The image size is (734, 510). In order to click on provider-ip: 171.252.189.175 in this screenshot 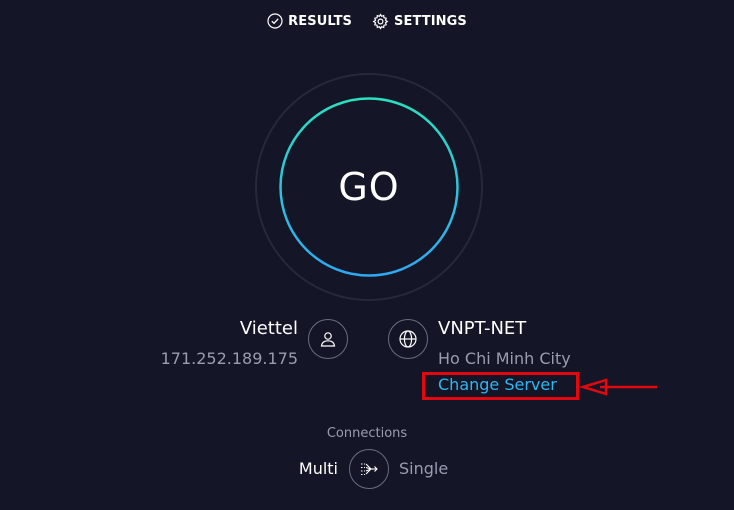, I will do `click(229, 358)`.